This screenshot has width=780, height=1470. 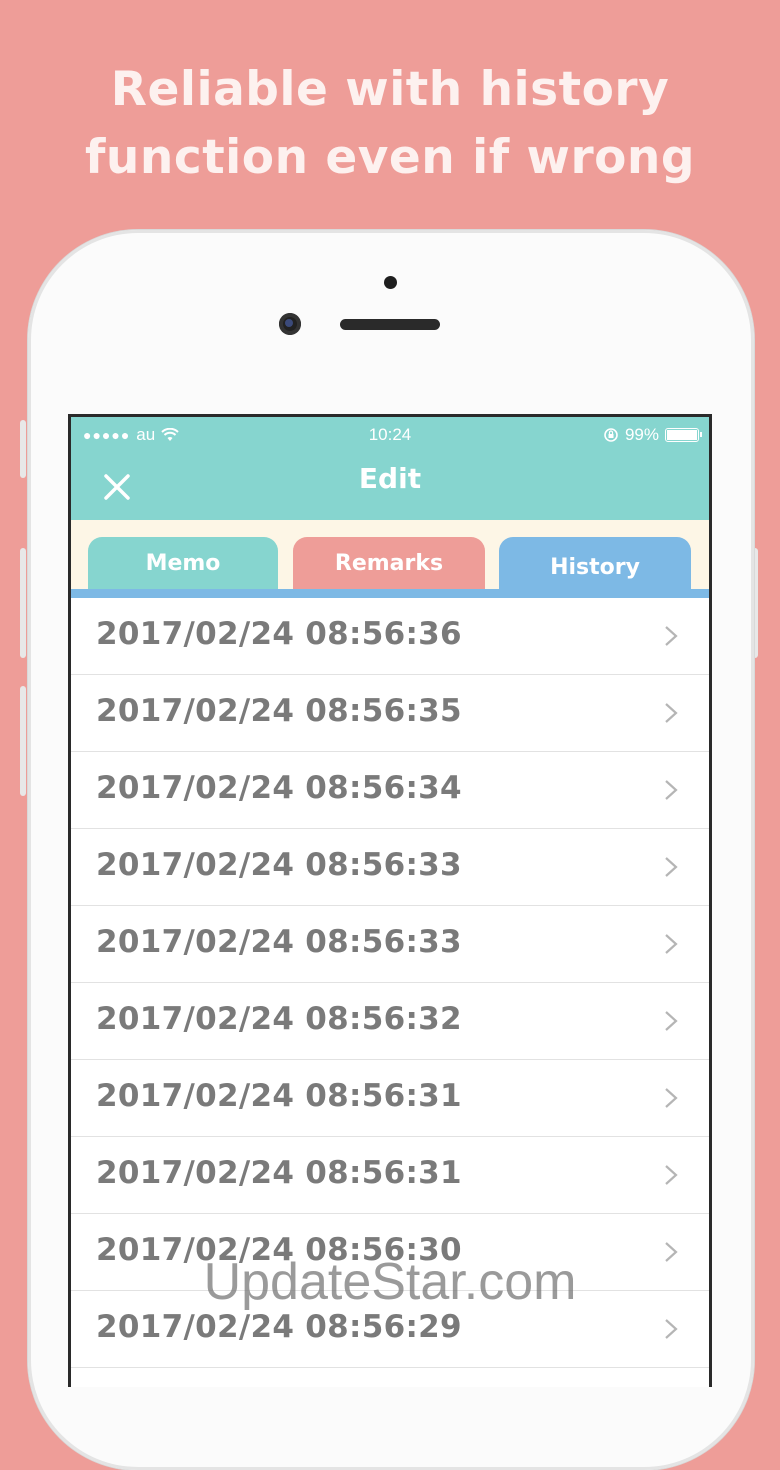 What do you see at coordinates (279, 711) in the screenshot?
I see `history-timestamp: 2017/02/24 08:56:35` at bounding box center [279, 711].